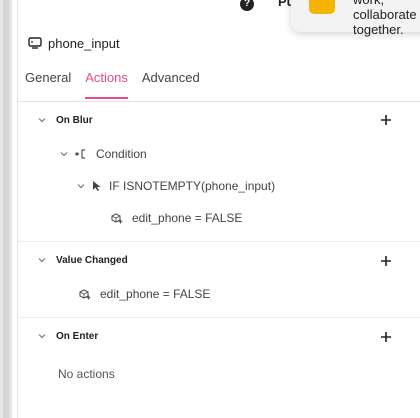  I want to click on add-action-on-enter-icon, so click(386, 337).